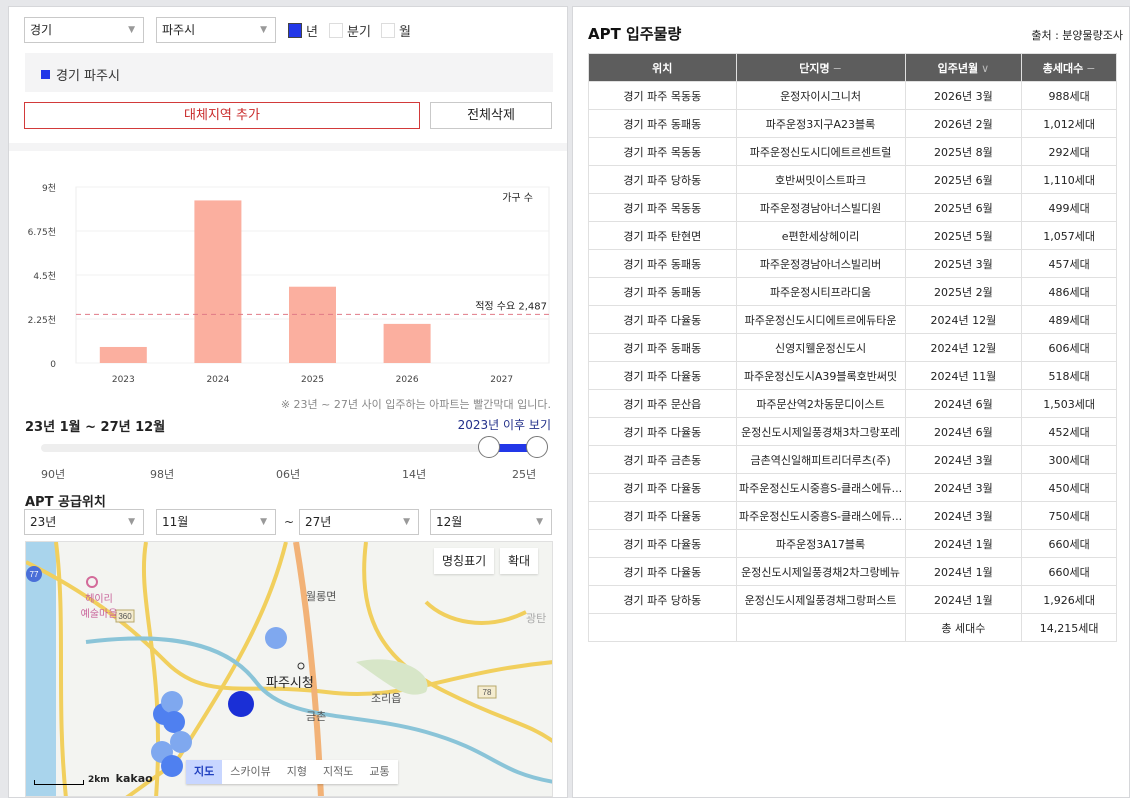 The width and height of the screenshot is (1130, 798). What do you see at coordinates (852, 263) in the screenshot?
I see `table-row: 경기 파주 동패동 파주운정경남아너스빌리버 2025년 3월 457세대` at bounding box center [852, 263].